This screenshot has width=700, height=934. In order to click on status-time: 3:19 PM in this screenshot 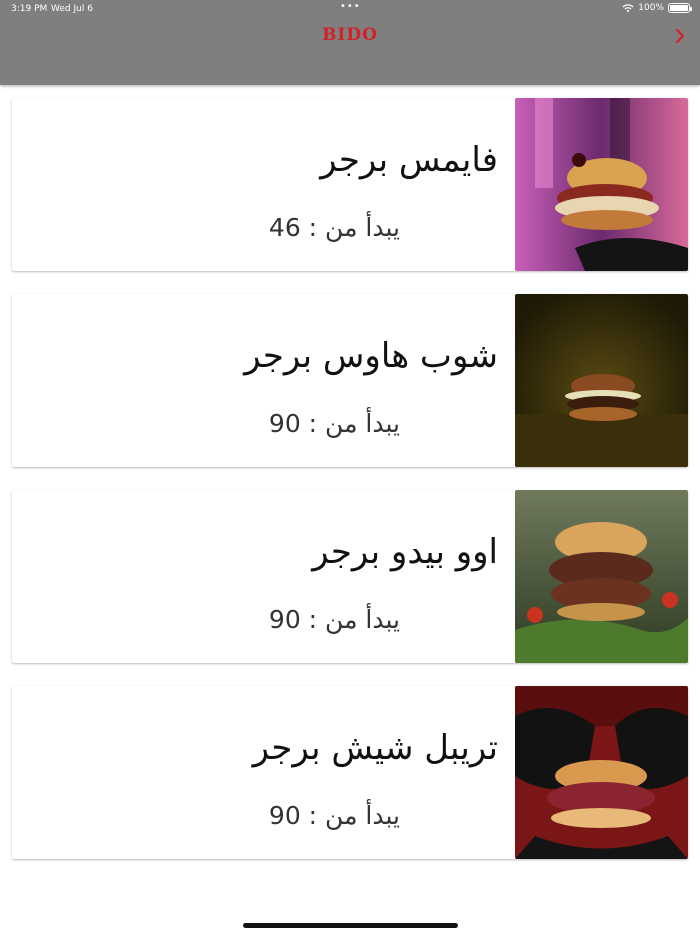, I will do `click(29, 9)`.